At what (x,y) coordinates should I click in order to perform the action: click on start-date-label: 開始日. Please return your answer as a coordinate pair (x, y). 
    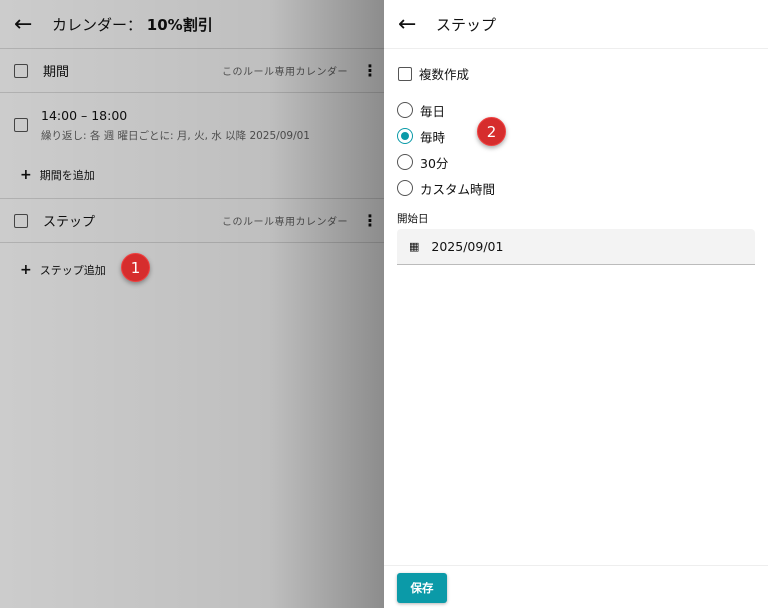
    Looking at the image, I should click on (413, 219).